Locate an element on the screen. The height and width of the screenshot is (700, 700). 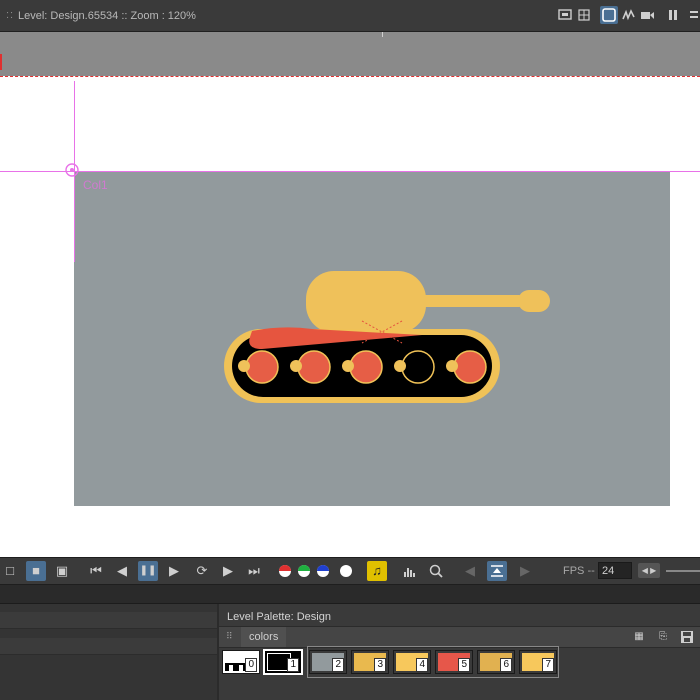
sound-icon: ♫ is located at coordinates (377, 571).